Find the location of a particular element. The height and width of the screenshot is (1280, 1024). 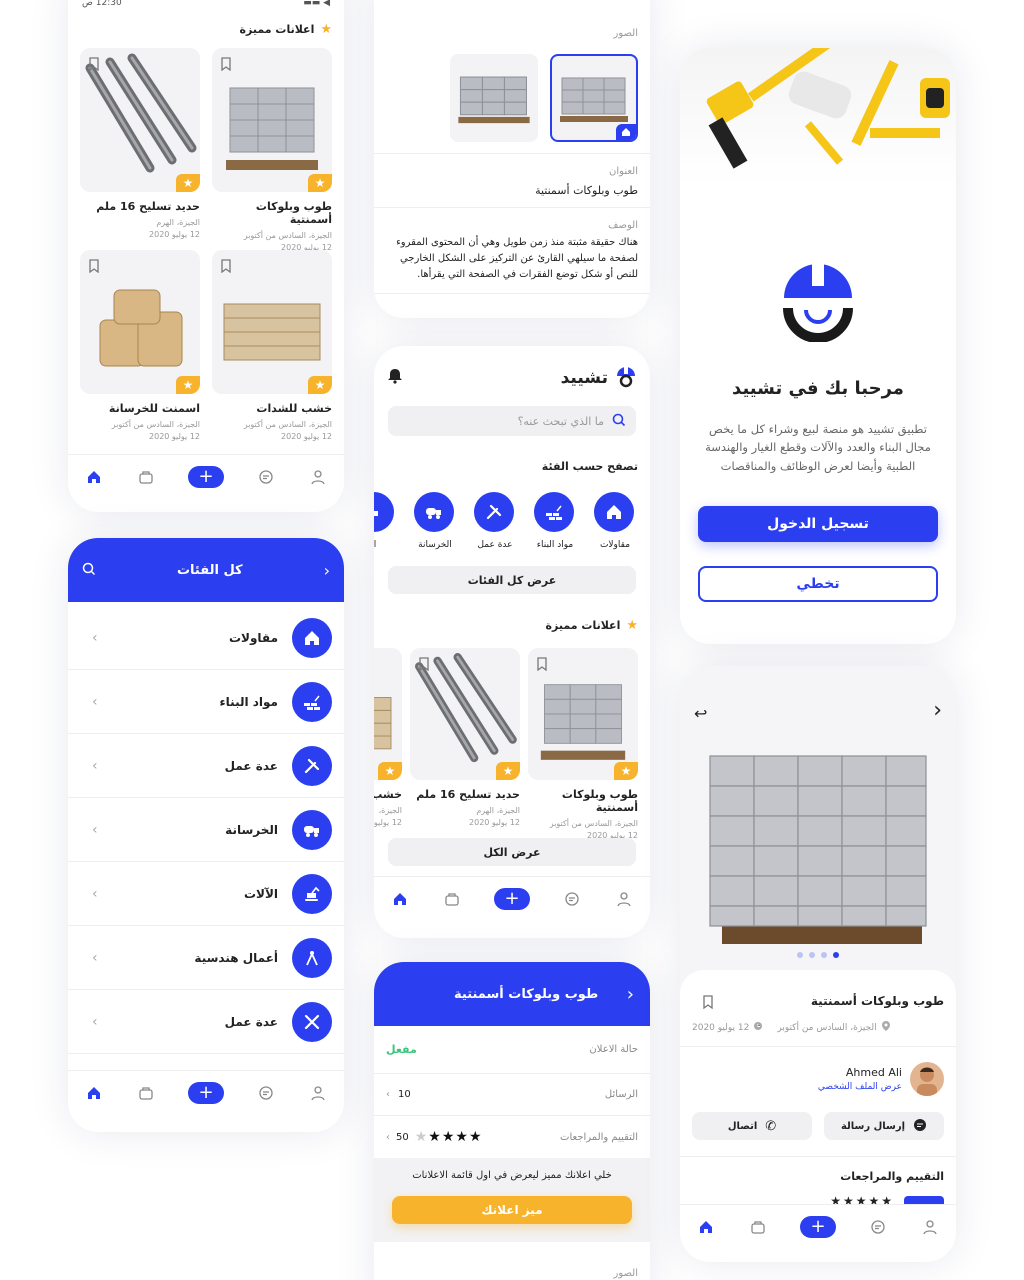

messages-row: ‹ 10 الرسائل is located at coordinates (512, 1095).